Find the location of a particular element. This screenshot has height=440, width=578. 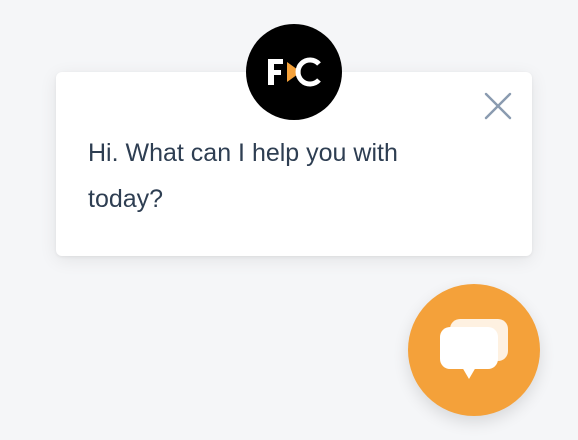

close-button is located at coordinates (498, 106).